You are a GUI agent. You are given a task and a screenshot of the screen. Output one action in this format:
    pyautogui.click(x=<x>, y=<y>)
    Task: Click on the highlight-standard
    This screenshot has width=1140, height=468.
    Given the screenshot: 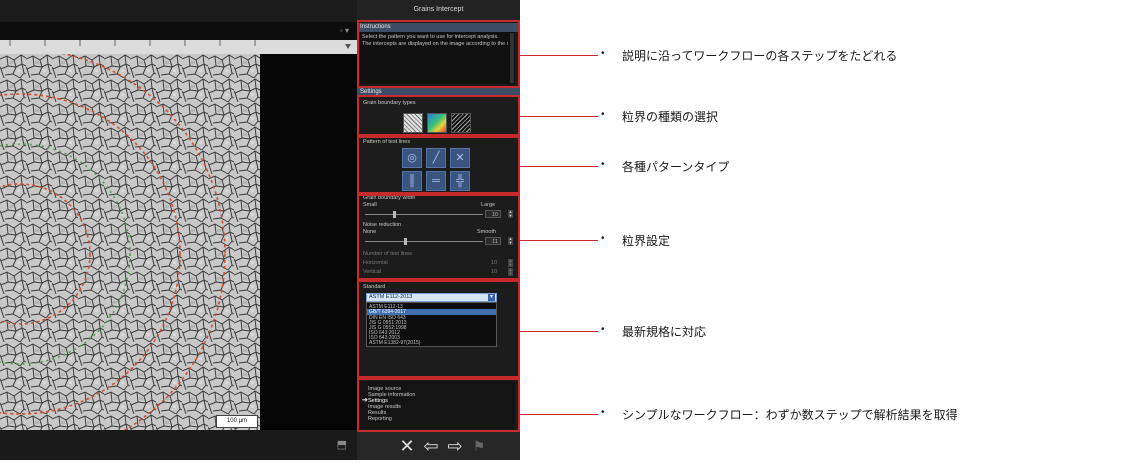 What is the action you would take?
    pyautogui.click(x=438, y=329)
    